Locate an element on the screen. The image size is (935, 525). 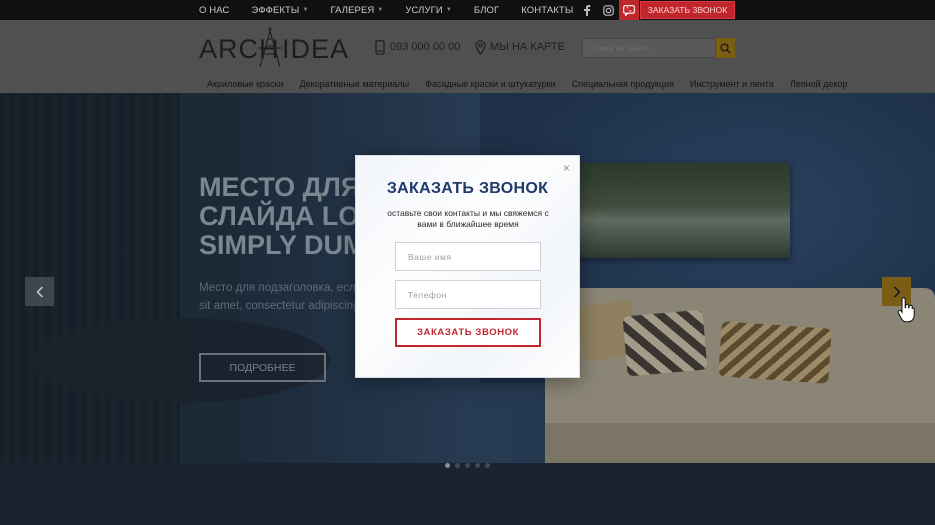
slider-dots is located at coordinates (470, 465).